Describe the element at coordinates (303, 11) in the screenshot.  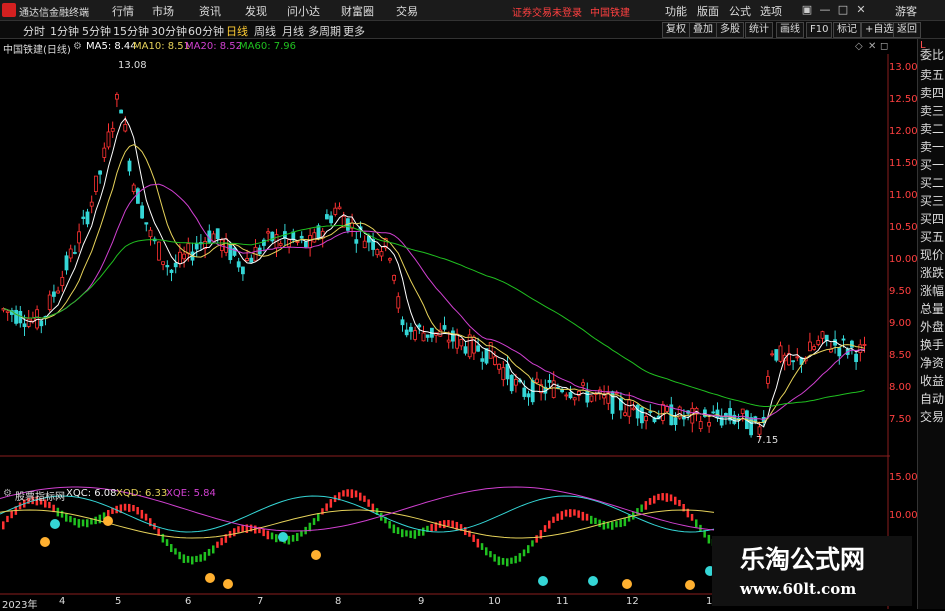
I see `menu-wenxiaoda: 问小达` at that location.